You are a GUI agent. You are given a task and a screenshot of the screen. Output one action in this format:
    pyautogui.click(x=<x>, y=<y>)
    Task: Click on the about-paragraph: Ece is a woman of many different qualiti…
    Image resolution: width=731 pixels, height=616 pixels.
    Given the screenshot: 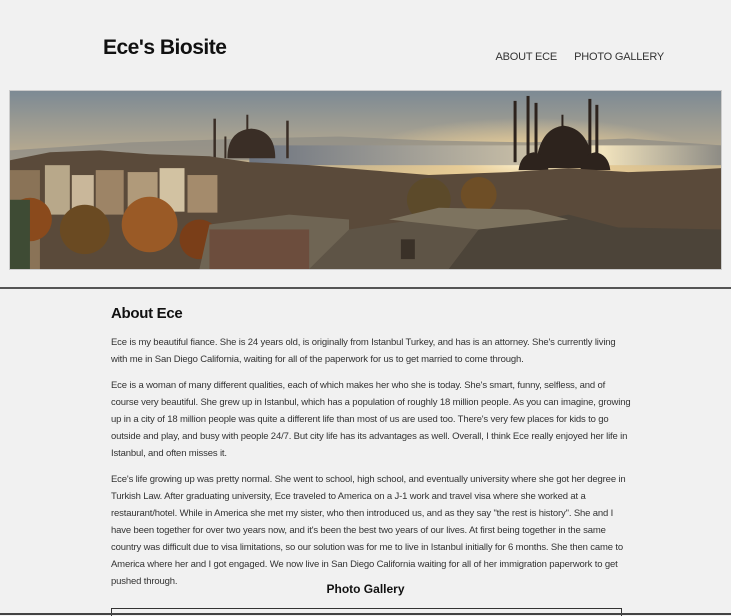 What is the action you would take?
    pyautogui.click(x=371, y=419)
    